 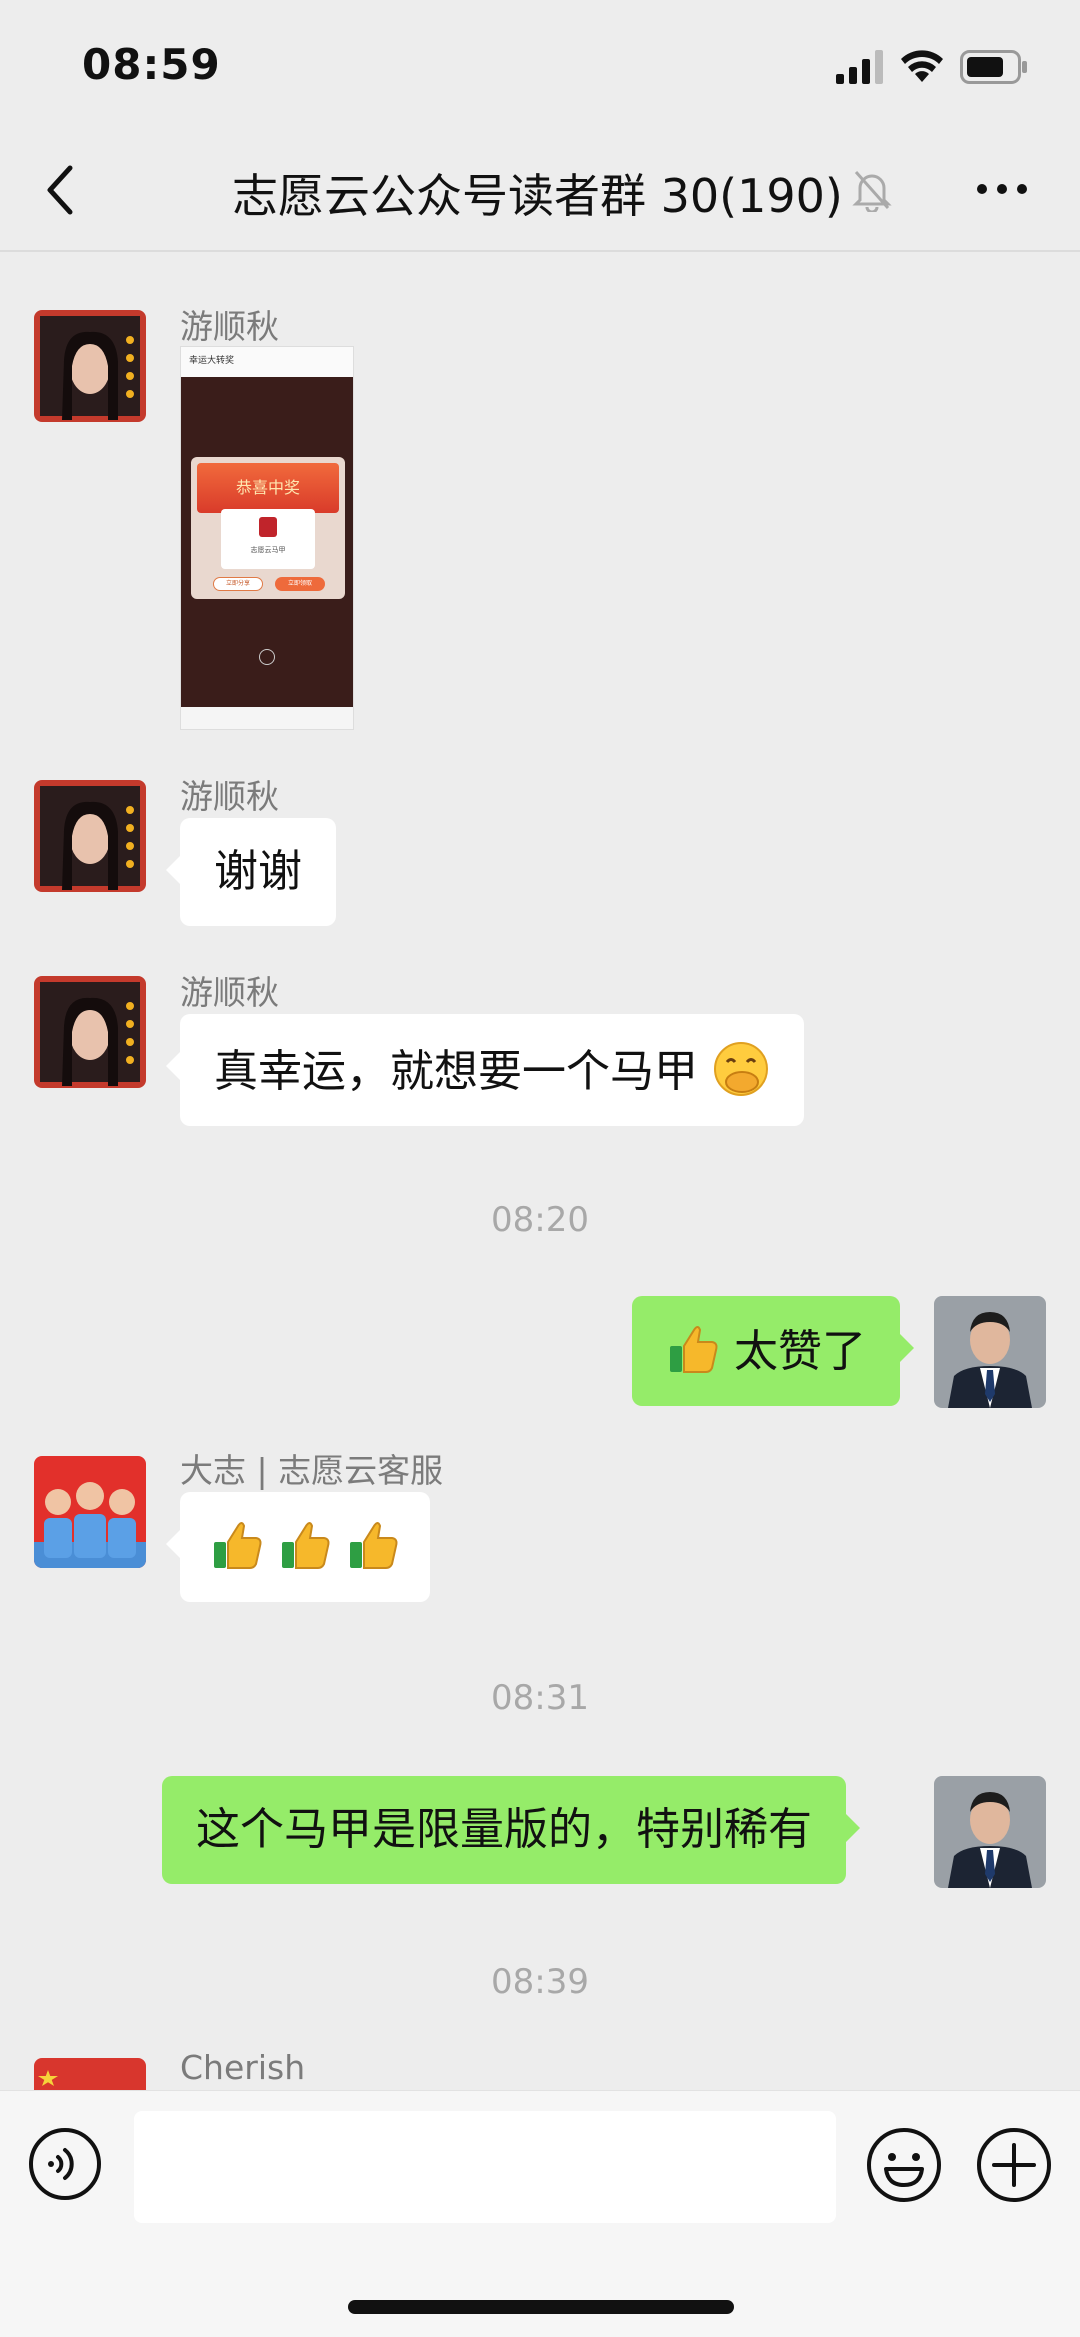 What do you see at coordinates (62, 190) in the screenshot?
I see `back-icon` at bounding box center [62, 190].